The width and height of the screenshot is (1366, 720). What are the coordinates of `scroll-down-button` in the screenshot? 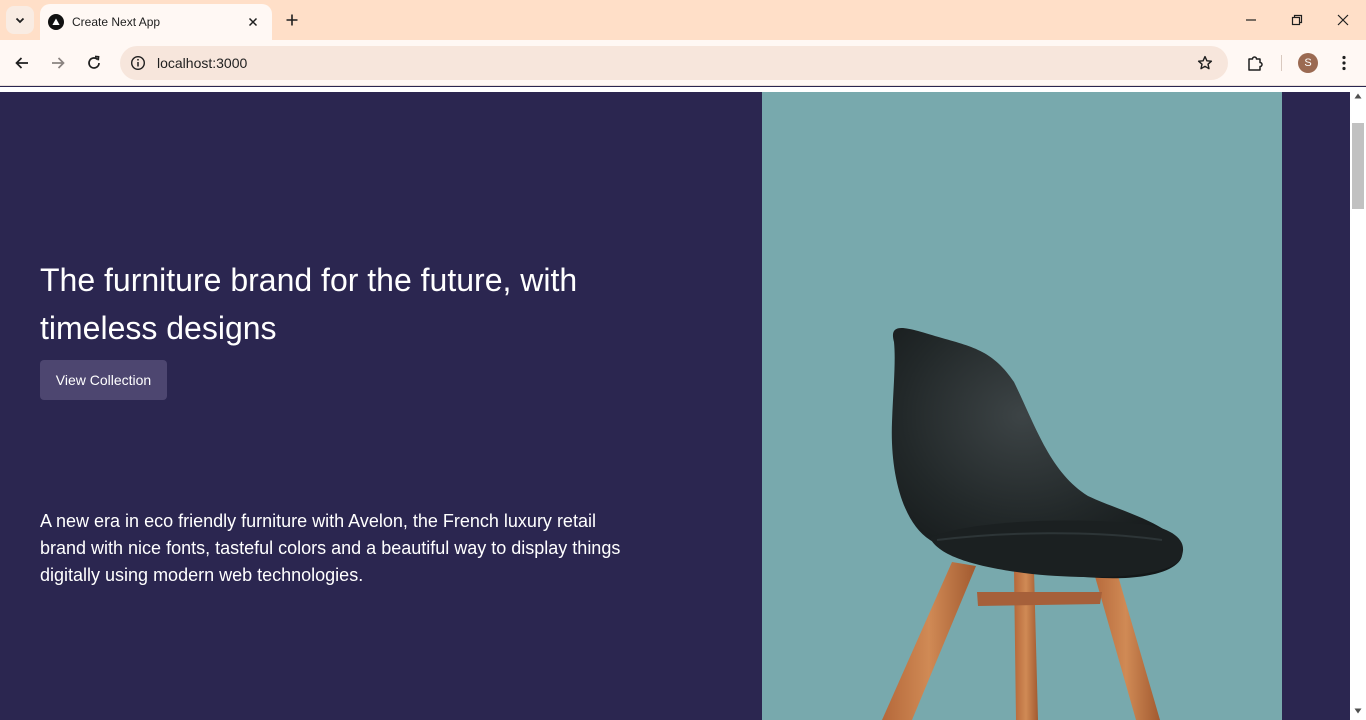 It's located at (1358, 711).